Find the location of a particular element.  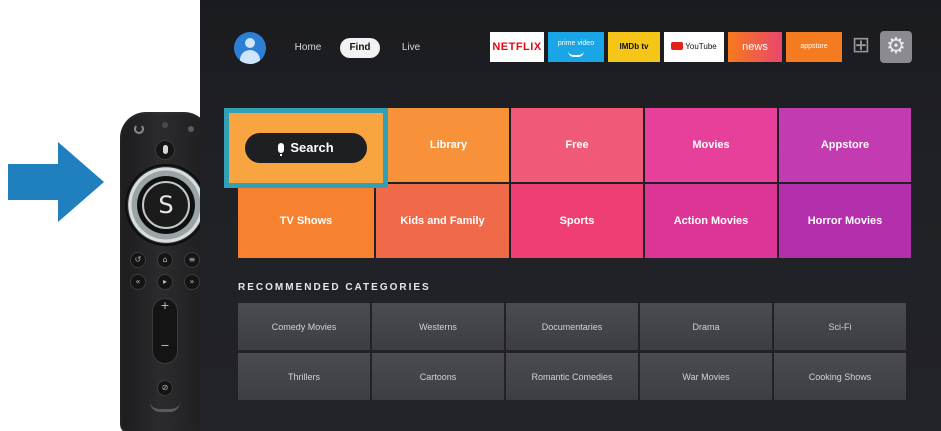

rec-war-movies: War Movies is located at coordinates (706, 376).